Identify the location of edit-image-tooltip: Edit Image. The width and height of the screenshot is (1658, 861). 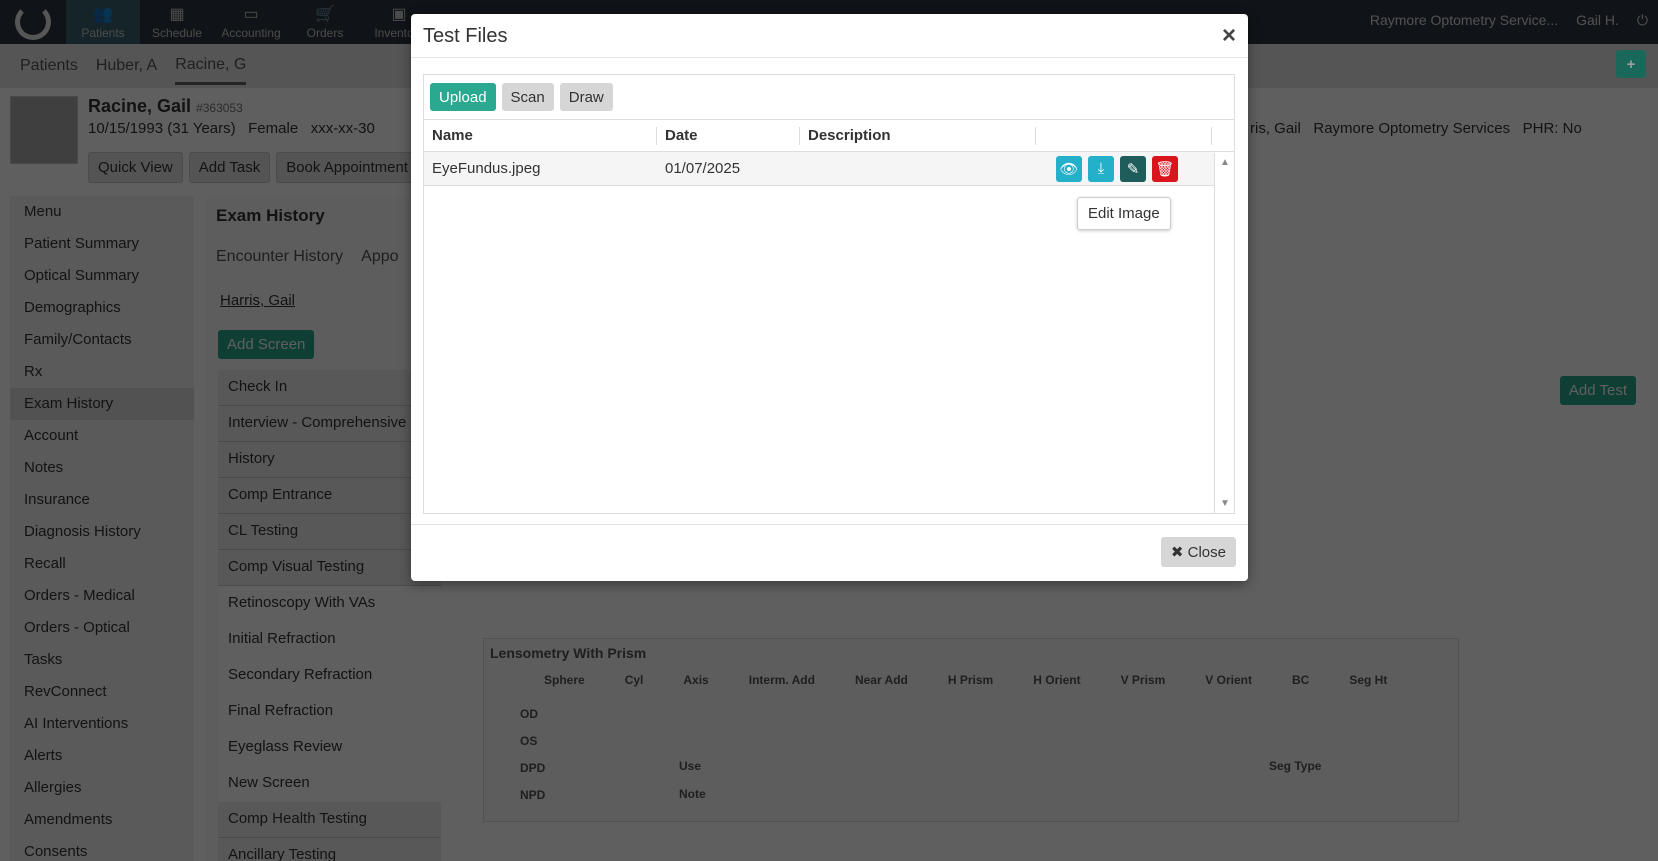
(1124, 213).